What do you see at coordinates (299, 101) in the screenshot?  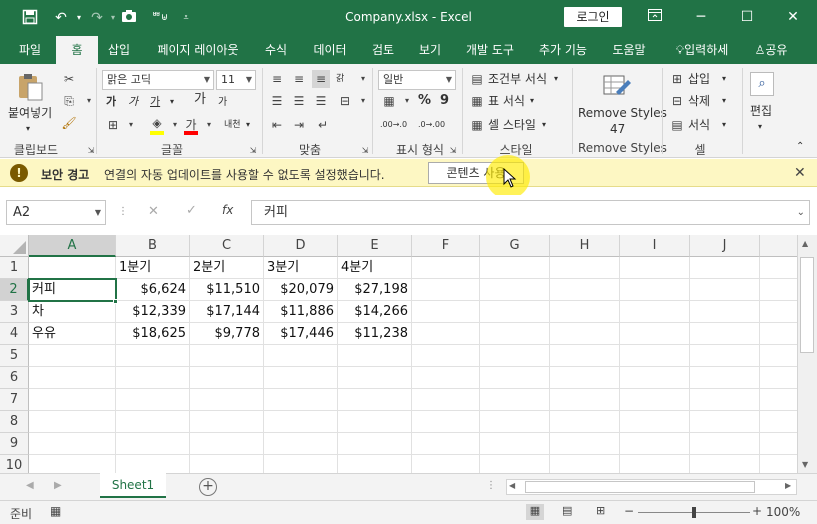 I see `align-center-icon: ☰` at bounding box center [299, 101].